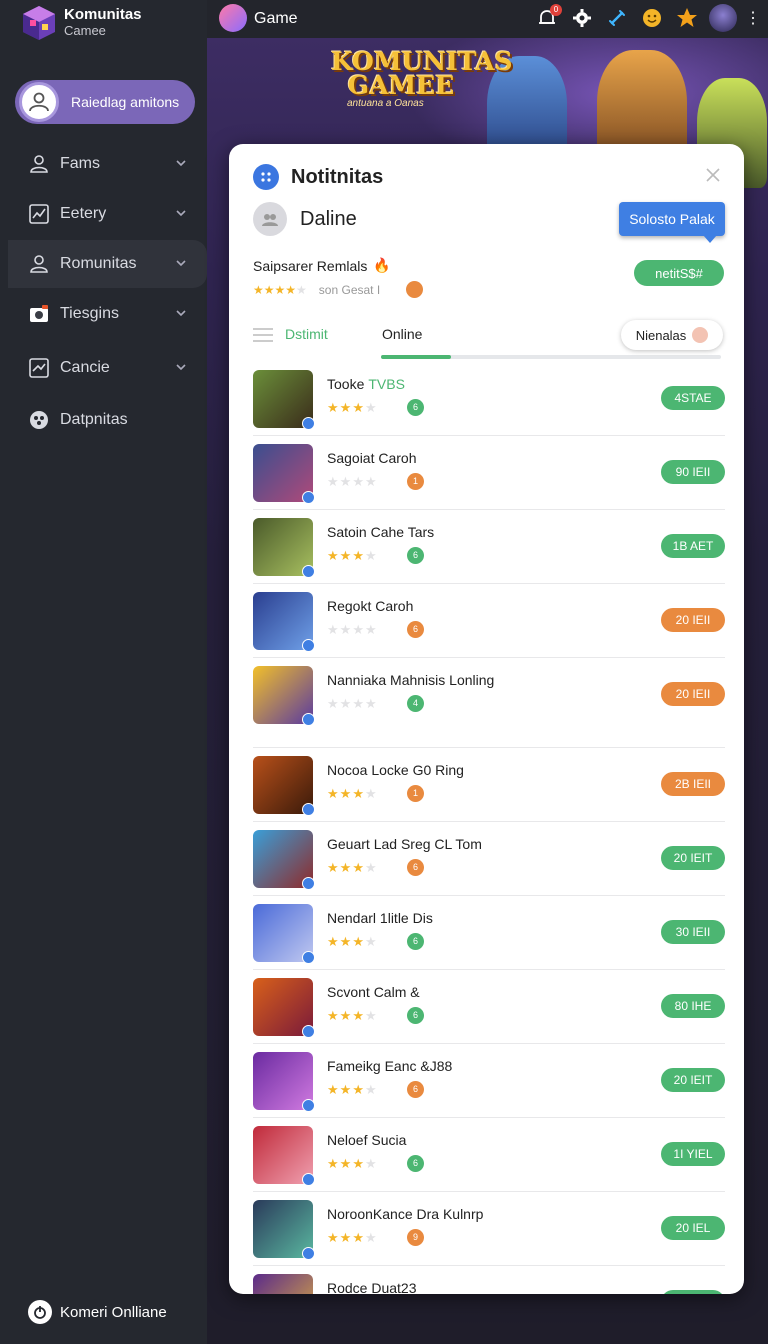 The width and height of the screenshot is (768, 1344). What do you see at coordinates (103, 368) in the screenshot?
I see `sidebar-item-cancie: Cancie` at bounding box center [103, 368].